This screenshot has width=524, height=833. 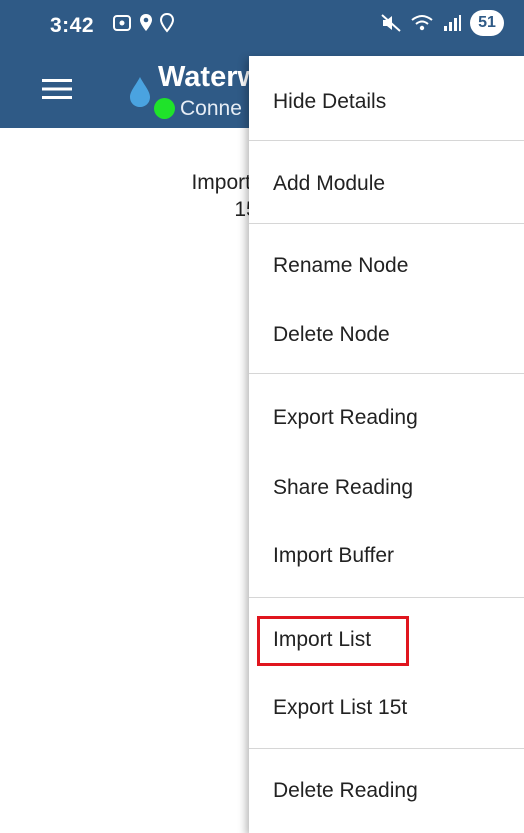 I want to click on connection-status-text: Conne, so click(x=211, y=108).